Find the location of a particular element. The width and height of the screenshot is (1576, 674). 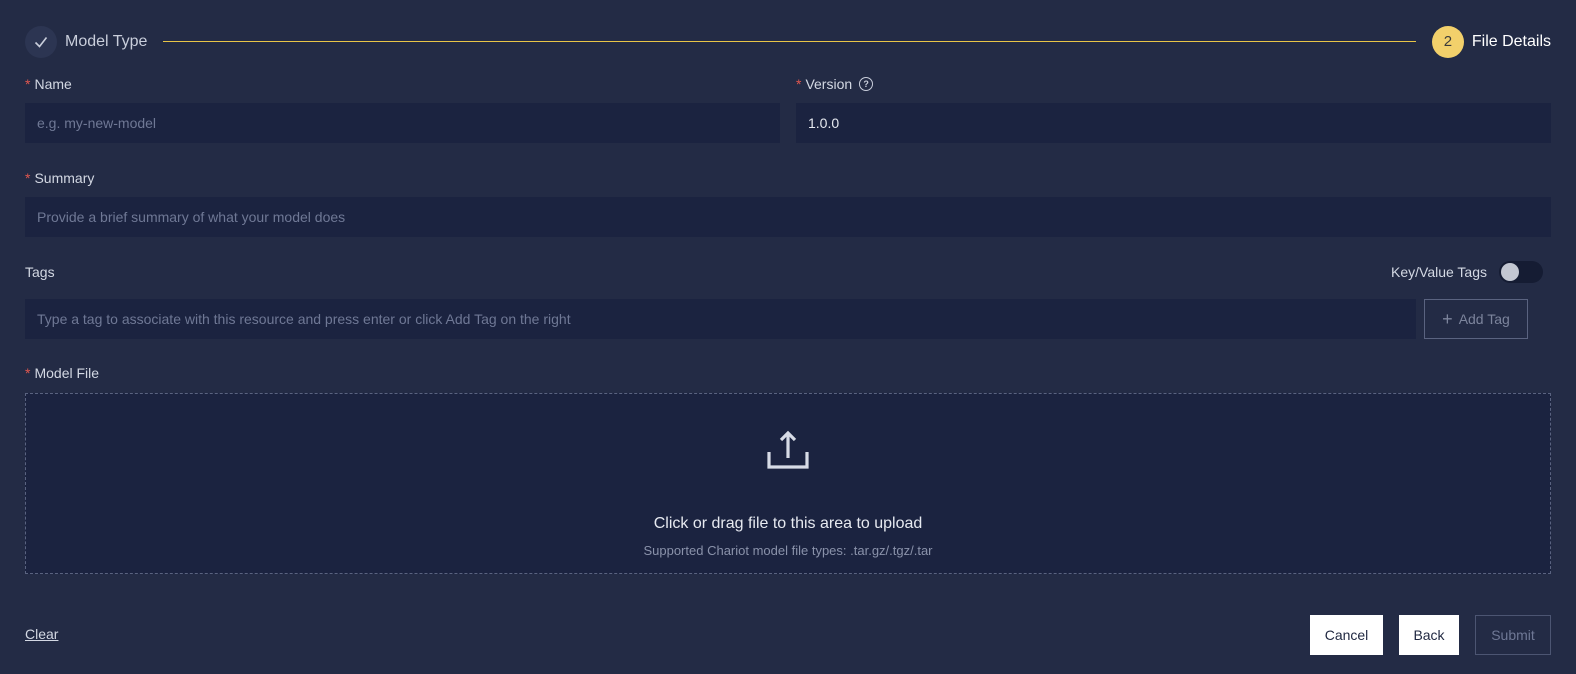

summary-input is located at coordinates (788, 217).